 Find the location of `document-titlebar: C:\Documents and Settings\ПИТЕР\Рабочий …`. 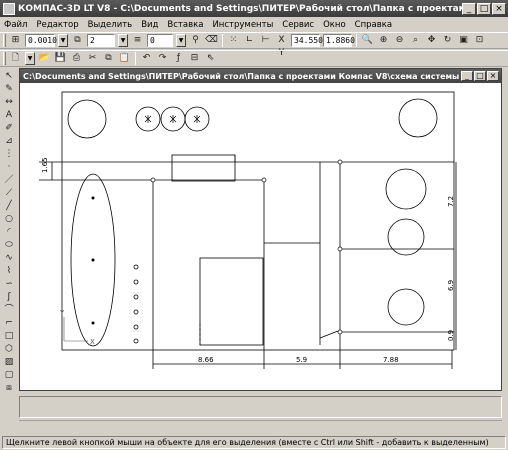

document-titlebar: C:\Documents and Settings\ПИТЕР\Рабочий … is located at coordinates (260, 76).